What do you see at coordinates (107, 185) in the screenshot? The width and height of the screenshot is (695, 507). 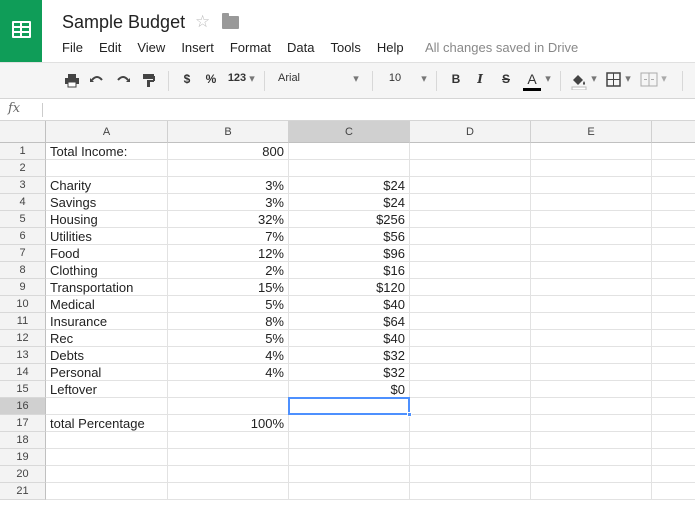 I see `cell: Charity` at bounding box center [107, 185].